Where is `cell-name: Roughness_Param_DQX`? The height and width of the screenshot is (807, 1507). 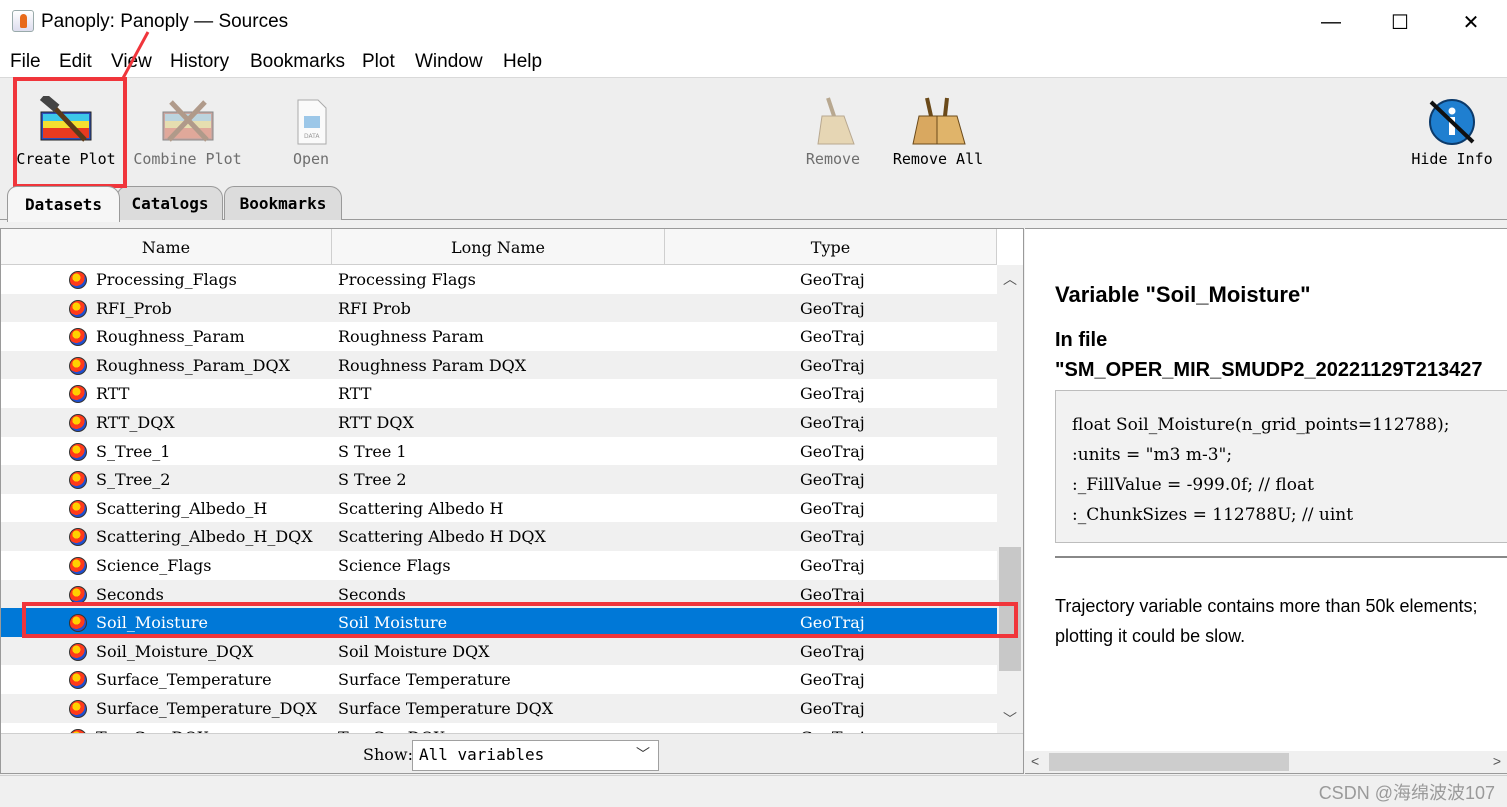
cell-name: Roughness_Param_DQX is located at coordinates (193, 365).